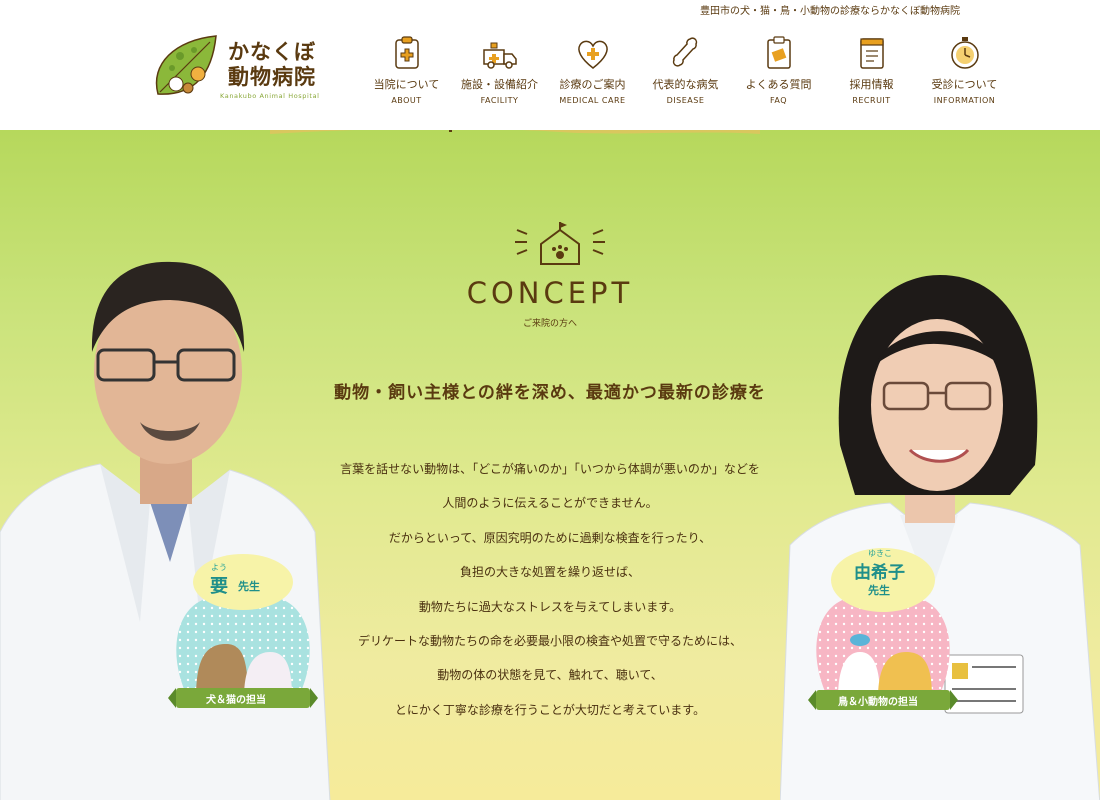 The height and width of the screenshot is (800, 1100). I want to click on concept-body-line: とにかく丁寧な診療を行うことが大切だと考えています。, so click(550, 709).